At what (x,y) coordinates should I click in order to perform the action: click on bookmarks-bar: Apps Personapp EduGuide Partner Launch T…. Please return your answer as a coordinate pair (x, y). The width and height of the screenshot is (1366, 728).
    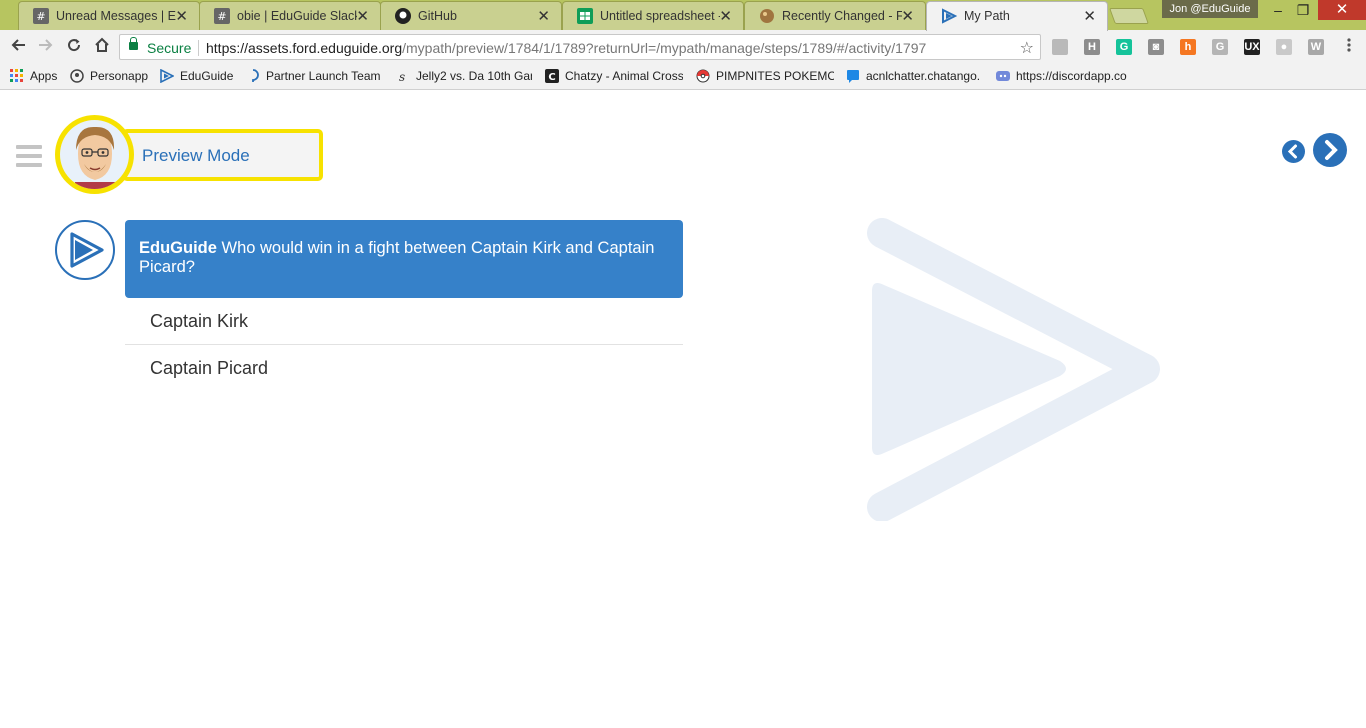
    Looking at the image, I should click on (683, 77).